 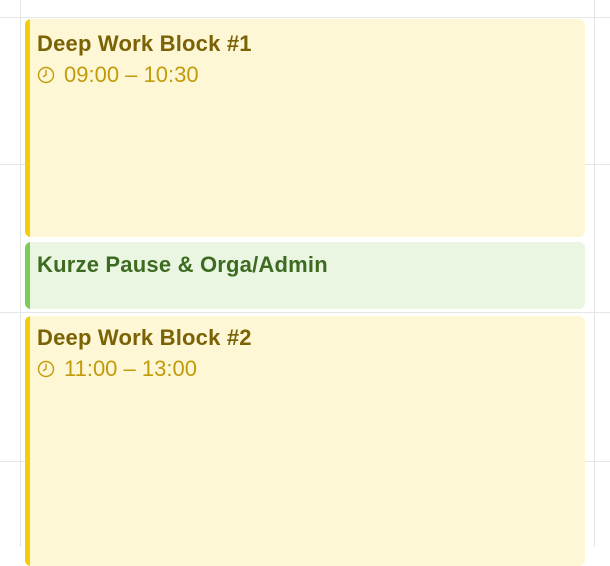 What do you see at coordinates (182, 264) in the screenshot?
I see `event-title: Kurze Pause & Orga/Admin` at bounding box center [182, 264].